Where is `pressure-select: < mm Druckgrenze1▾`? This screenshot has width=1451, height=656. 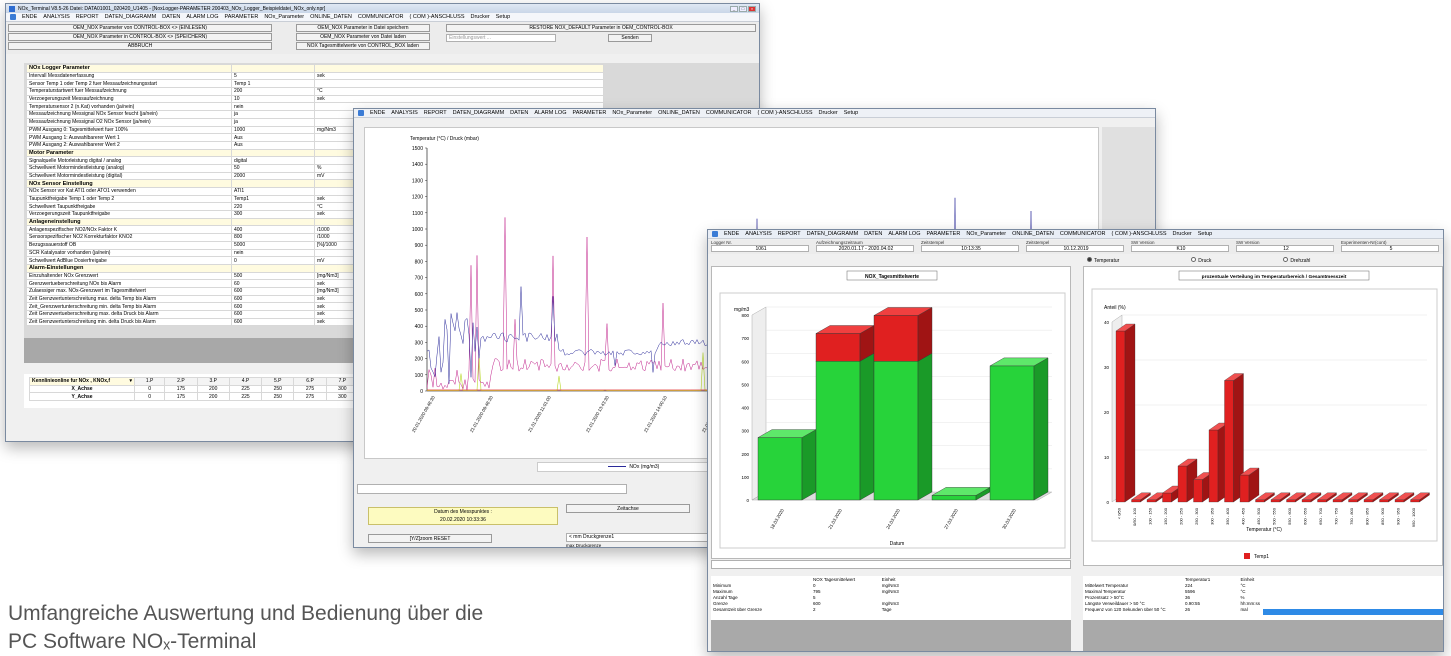 pressure-select: < mm Druckgrenze1▾ is located at coordinates (641, 537).